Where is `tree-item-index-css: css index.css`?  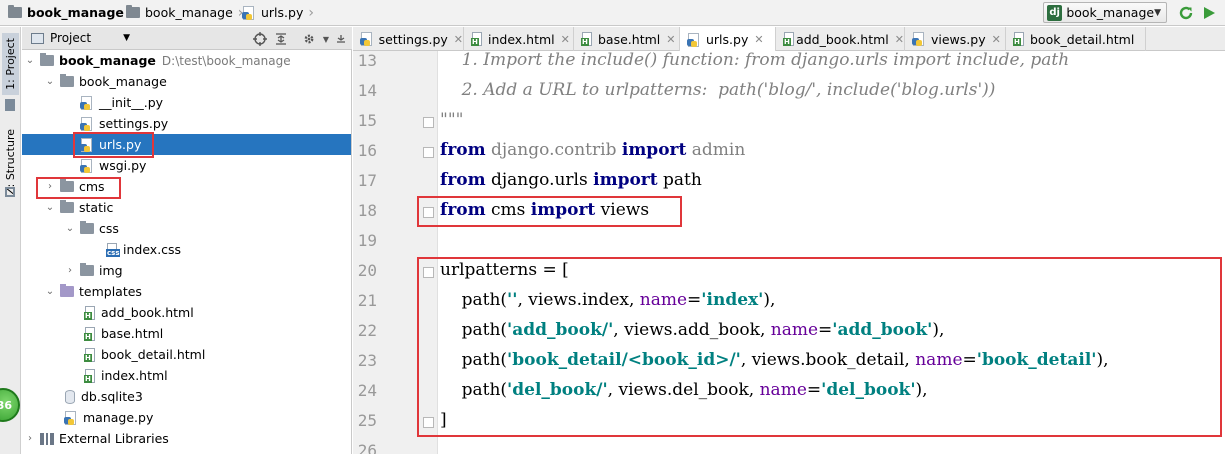
tree-item-index-css: css index.css is located at coordinates (186, 249).